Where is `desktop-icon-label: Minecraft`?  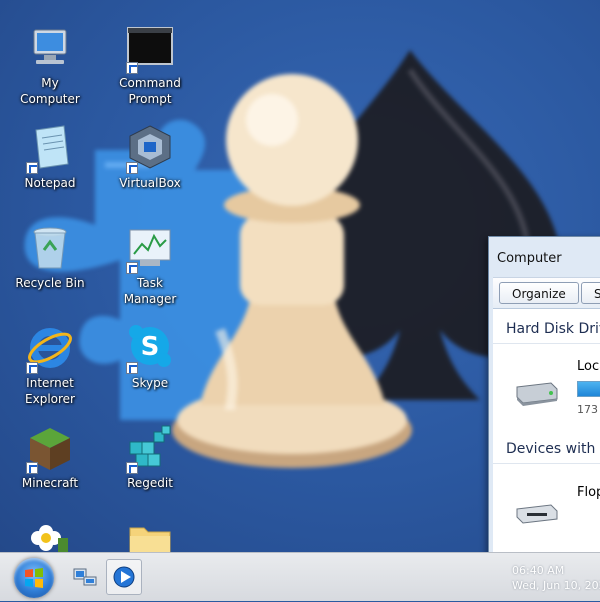 desktop-icon-label: Minecraft is located at coordinates (50, 483).